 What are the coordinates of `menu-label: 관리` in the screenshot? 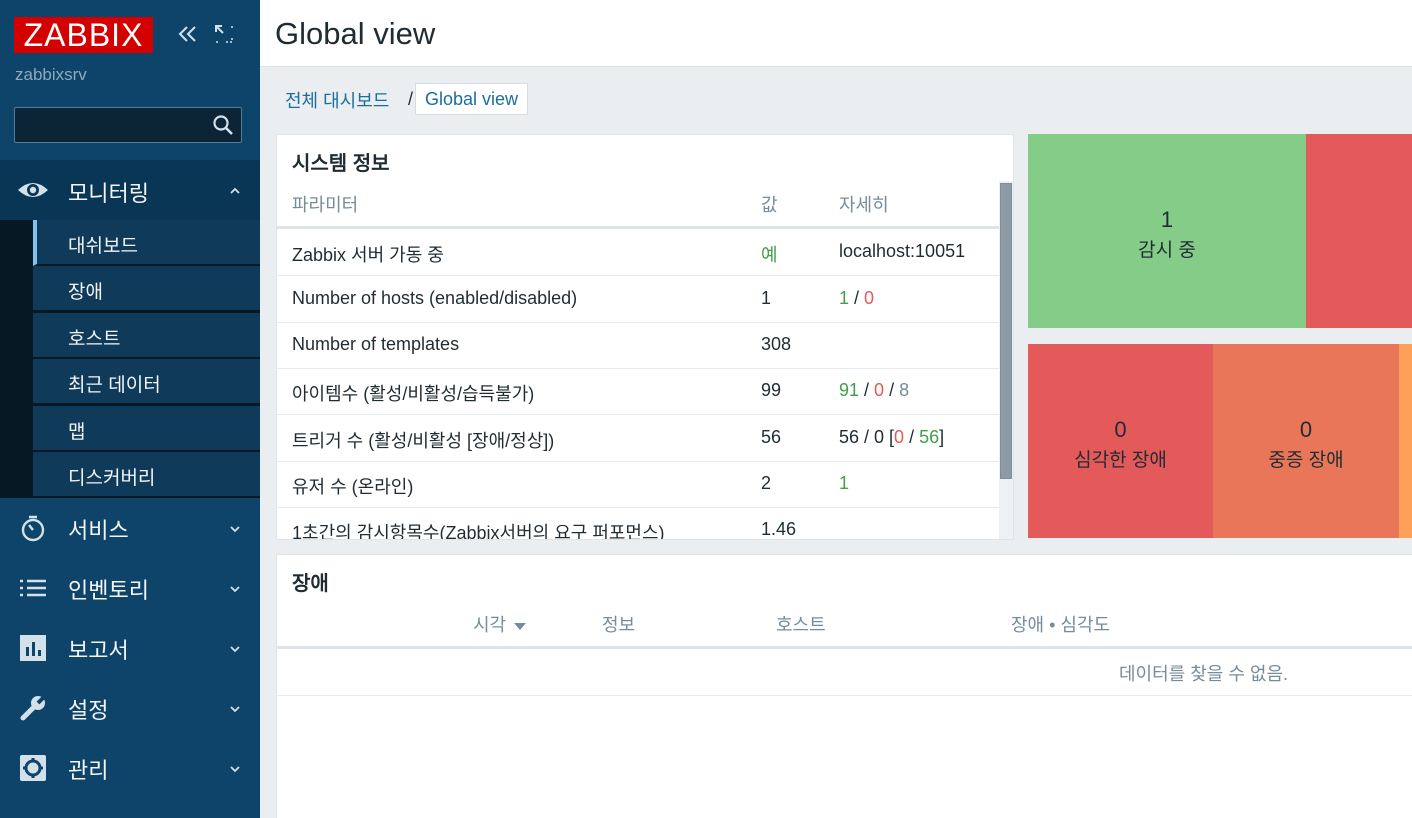 It's located at (88, 770).